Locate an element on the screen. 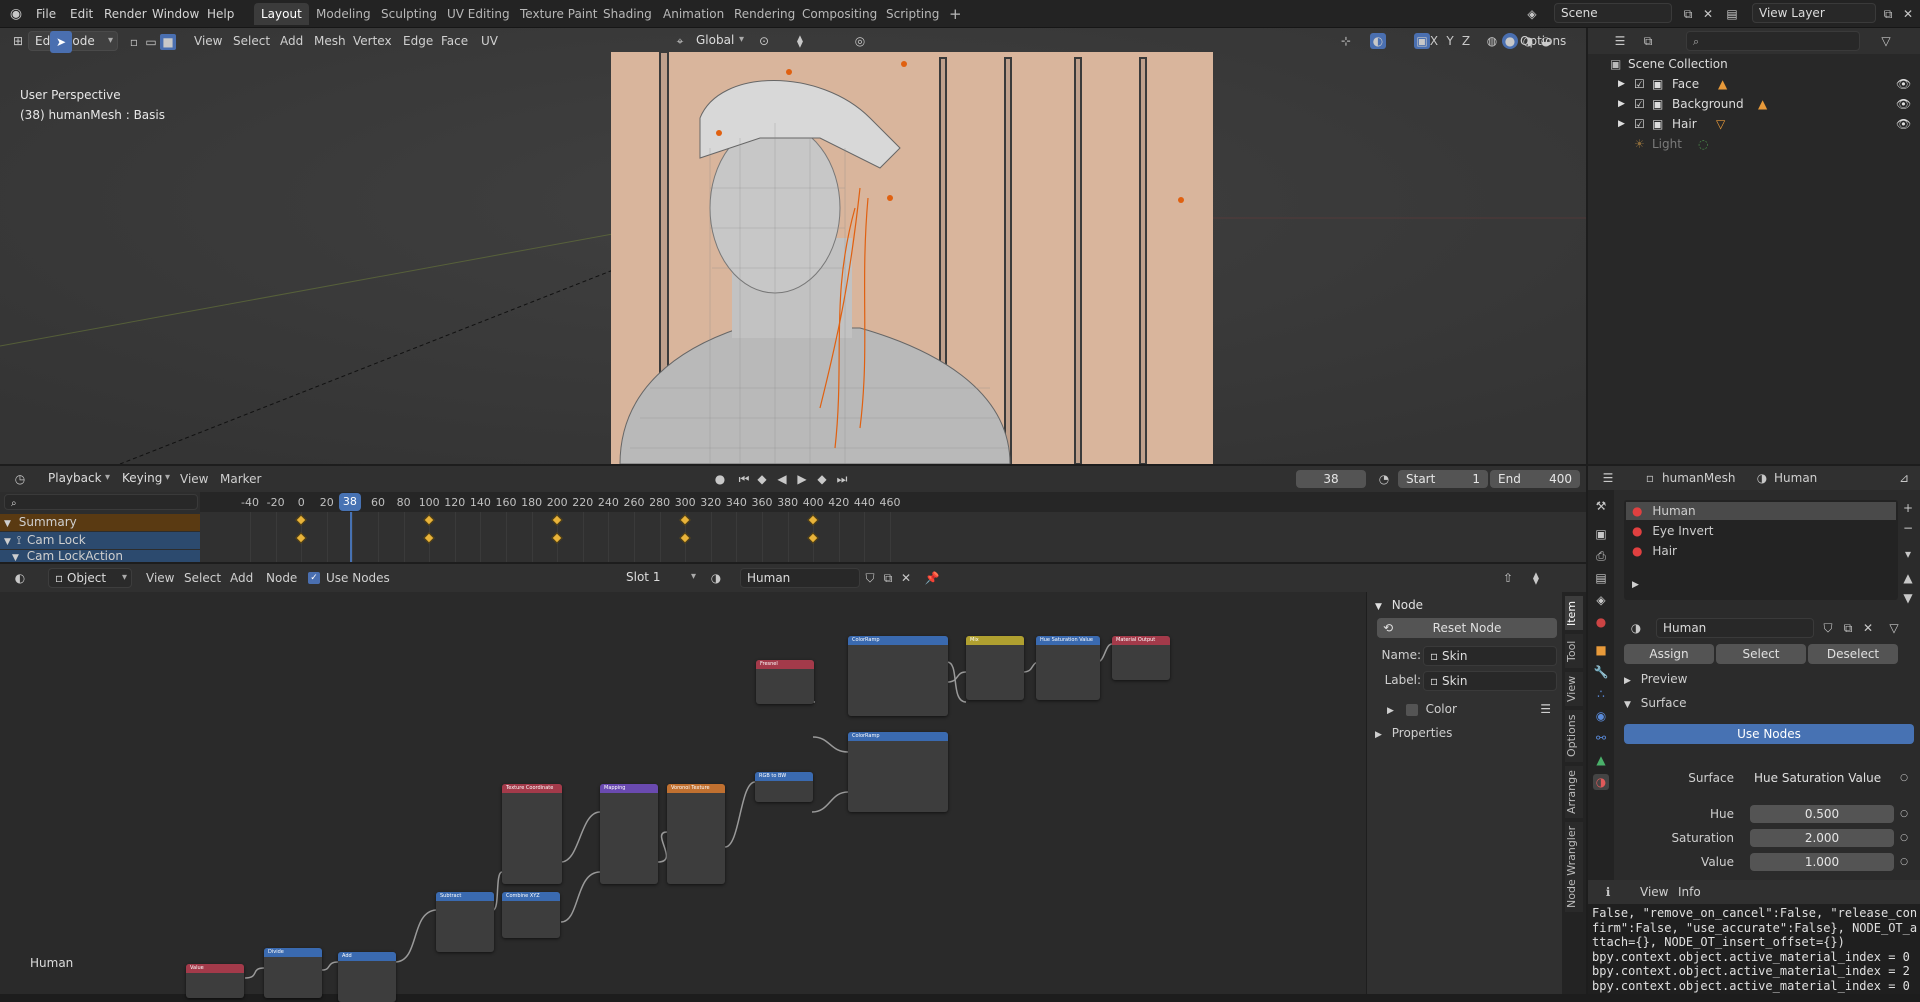 The height and width of the screenshot is (1002, 1920). mirror-y-icon: Y is located at coordinates (1450, 41).